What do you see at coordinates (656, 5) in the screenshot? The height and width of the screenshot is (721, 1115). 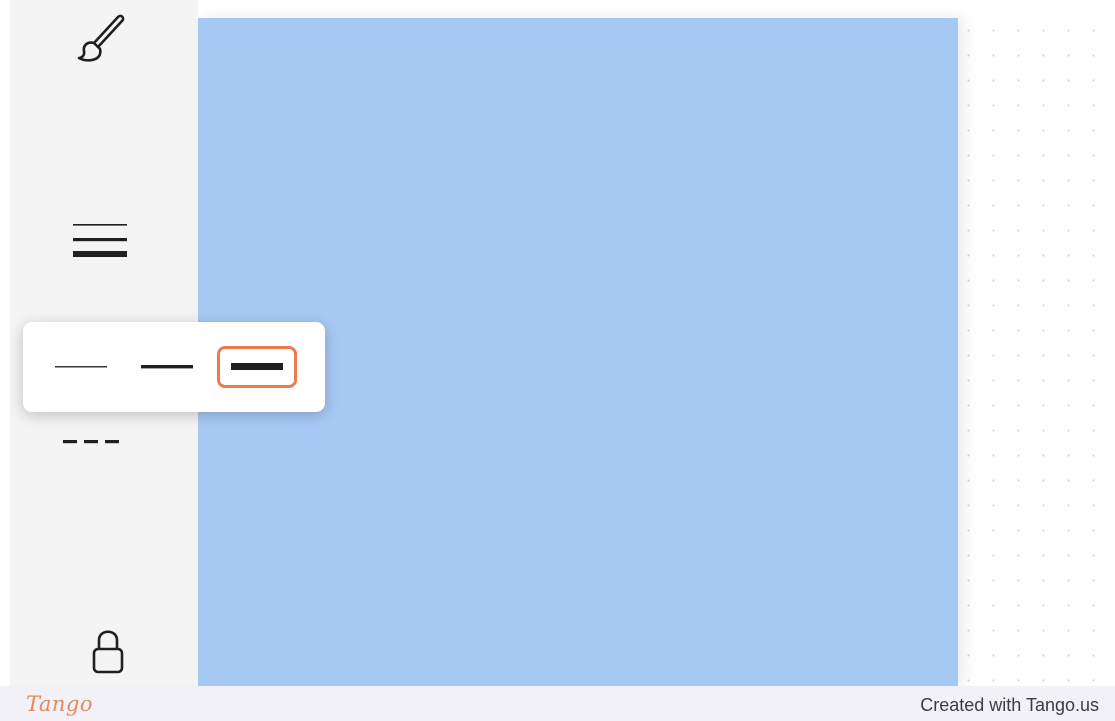 I see `canvas-top-edge` at bounding box center [656, 5].